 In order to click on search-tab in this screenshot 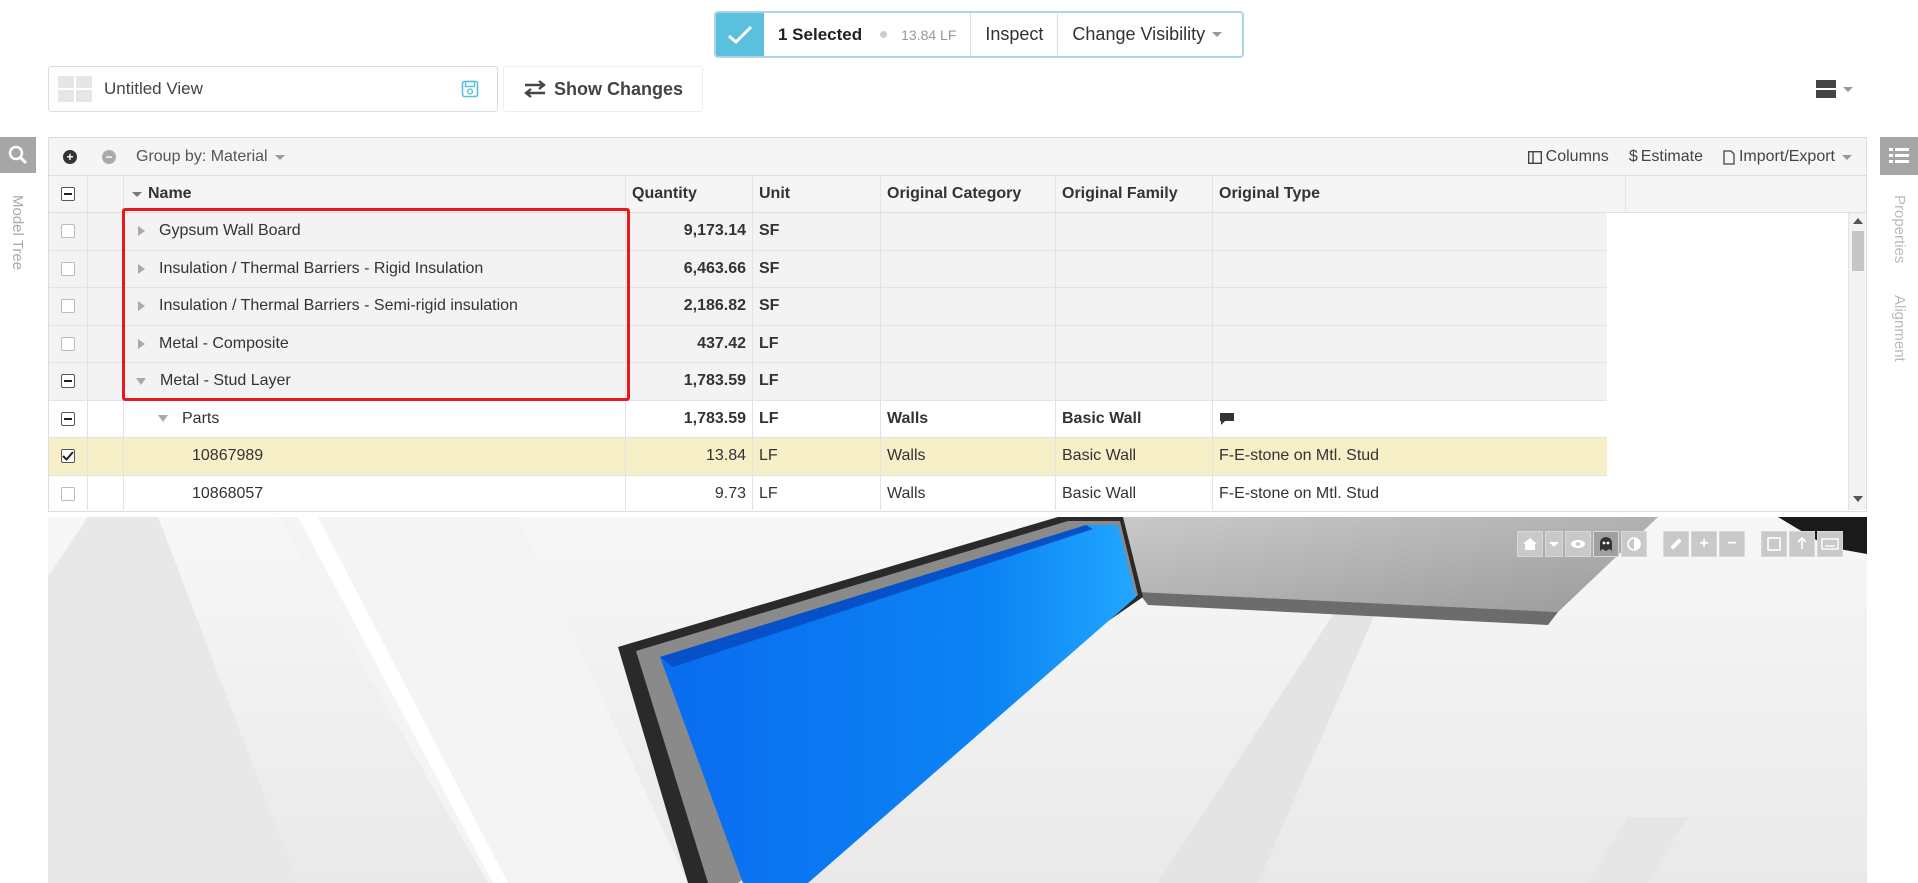, I will do `click(18, 155)`.